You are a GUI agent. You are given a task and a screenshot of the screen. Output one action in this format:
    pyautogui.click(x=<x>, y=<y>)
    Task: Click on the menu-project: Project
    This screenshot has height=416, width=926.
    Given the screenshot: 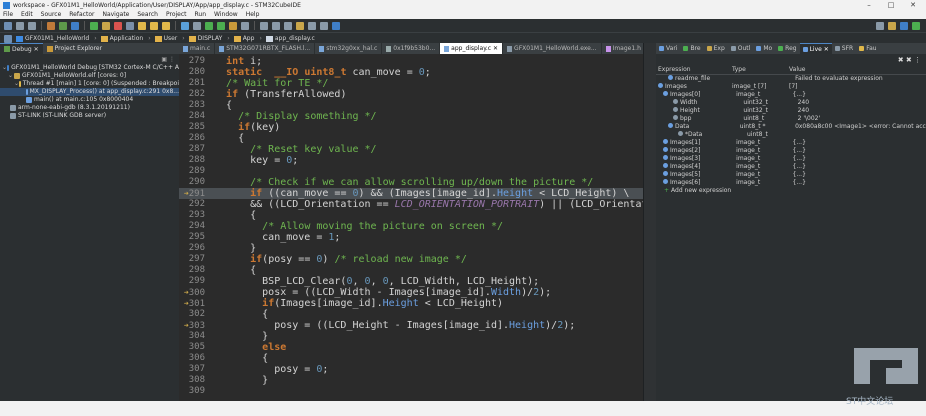 What is the action you would take?
    pyautogui.click(x=176, y=14)
    